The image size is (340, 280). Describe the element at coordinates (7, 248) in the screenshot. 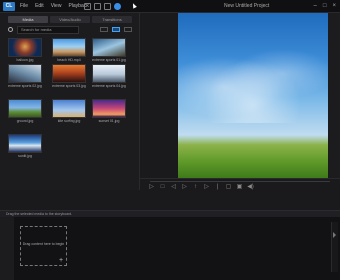

I see `track-header` at that location.